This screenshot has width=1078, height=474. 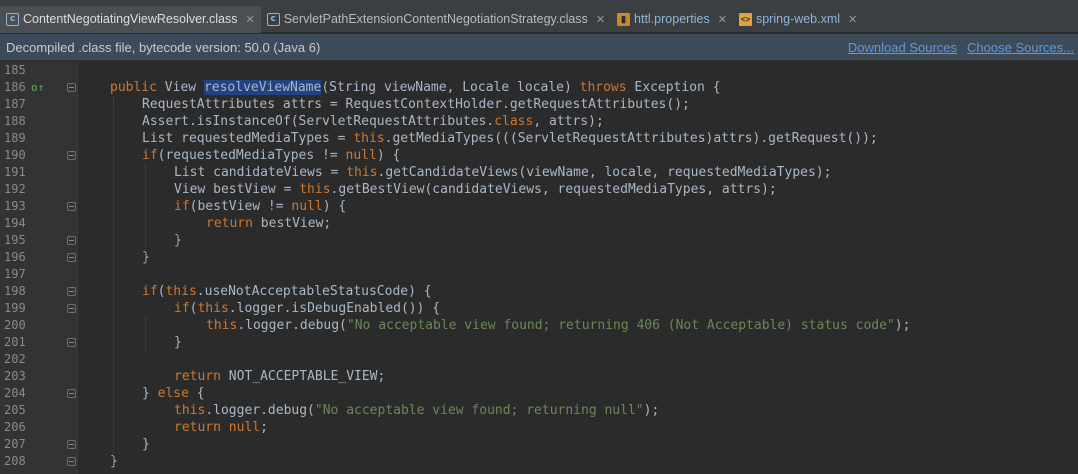 I want to click on line-number: 195, so click(x=15, y=240).